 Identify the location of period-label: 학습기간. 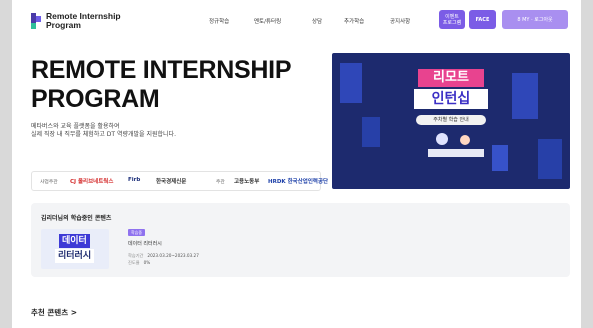
(136, 255).